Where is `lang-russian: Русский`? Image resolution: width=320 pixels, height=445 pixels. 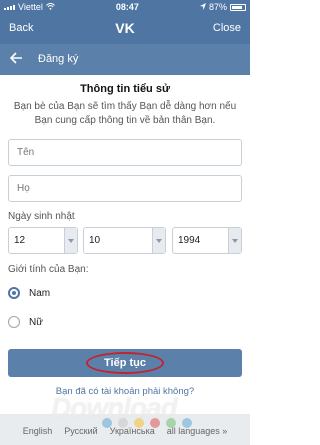
lang-russian: Русский is located at coordinates (80, 431).